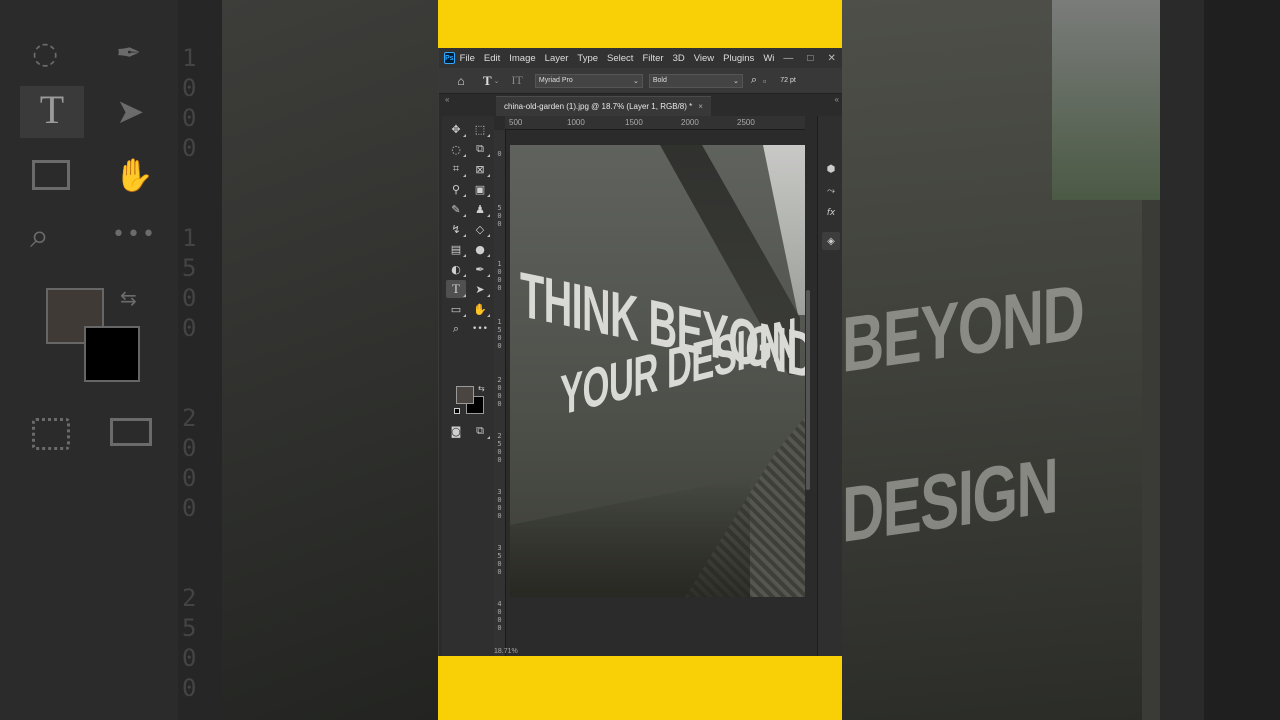 The height and width of the screenshot is (720, 1280). What do you see at coordinates (557, 58) in the screenshot?
I see `menu-layer: Layer` at bounding box center [557, 58].